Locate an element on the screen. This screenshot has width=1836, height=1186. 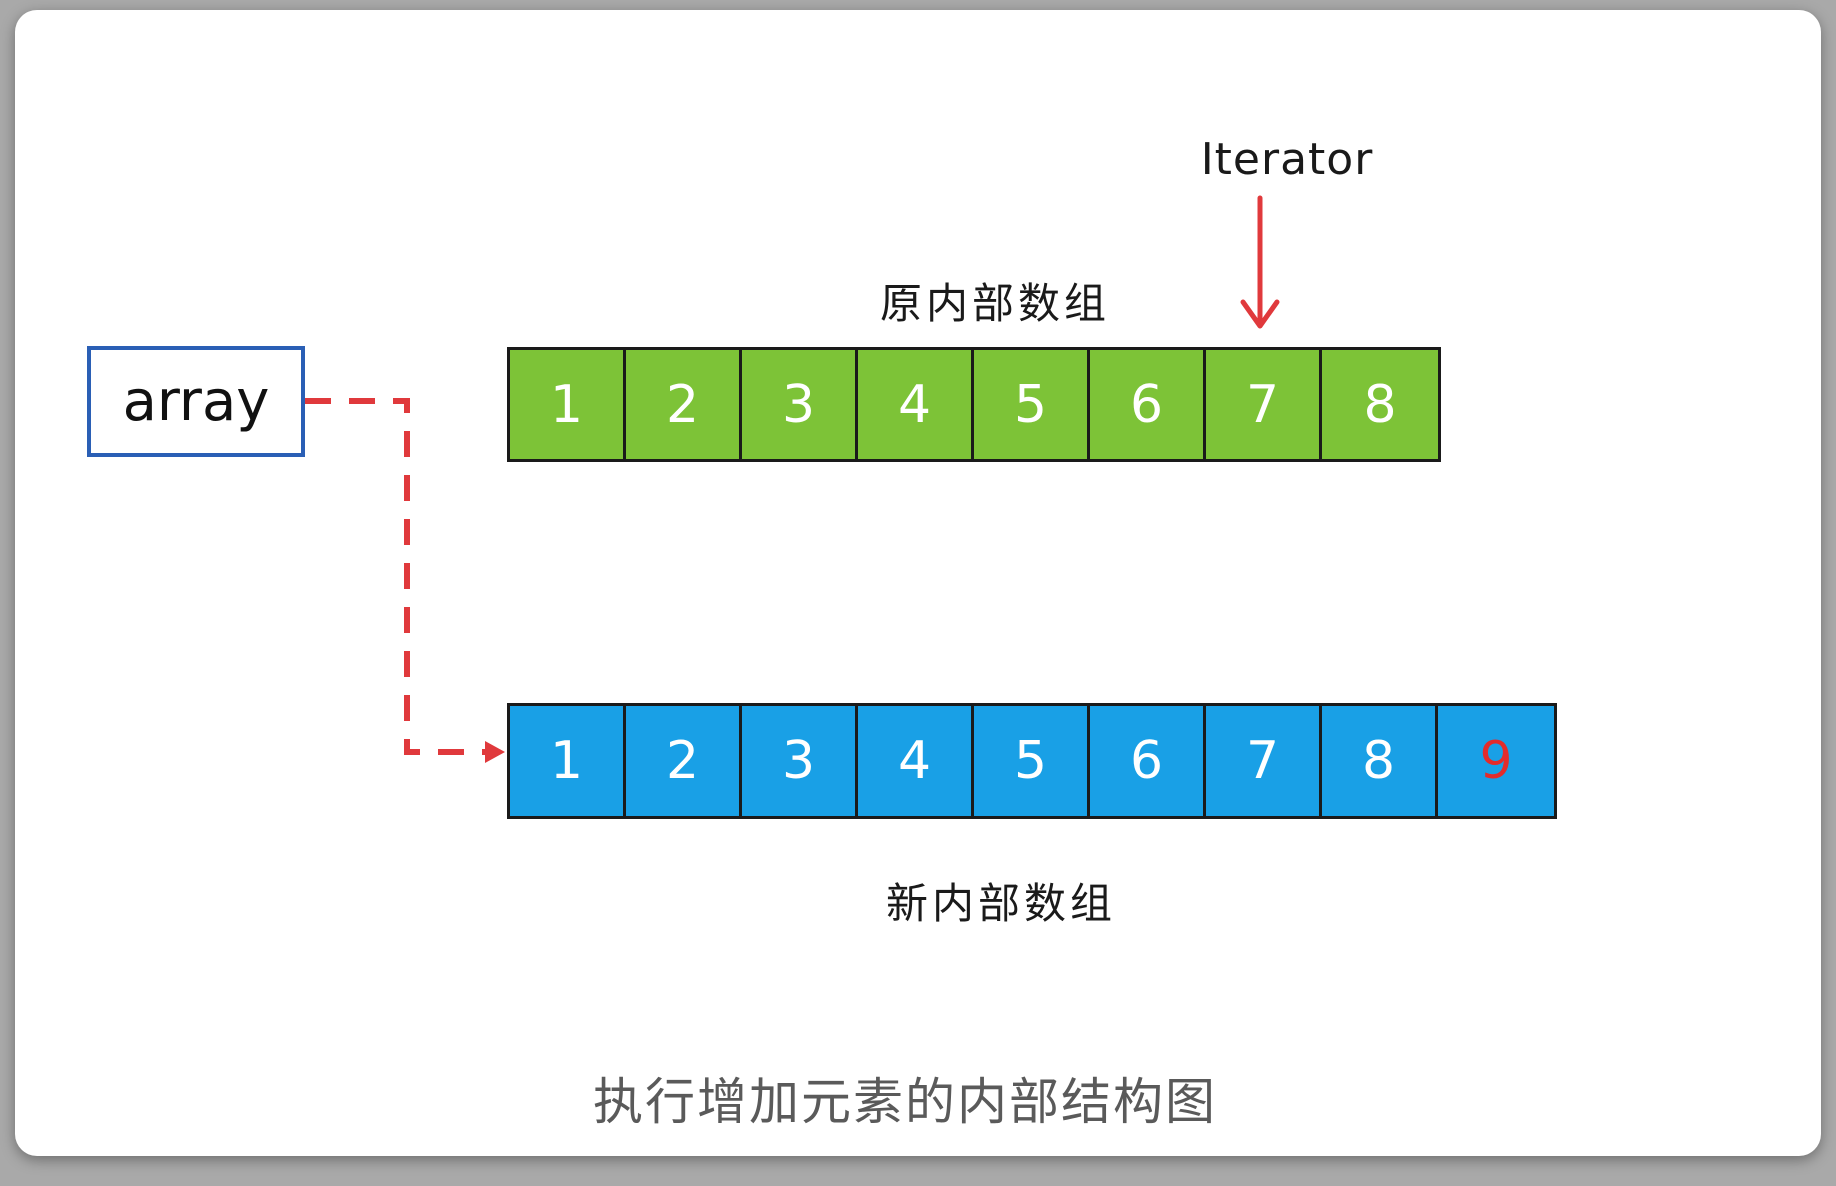
new-array-cell: 2 is located at coordinates (684, 761).